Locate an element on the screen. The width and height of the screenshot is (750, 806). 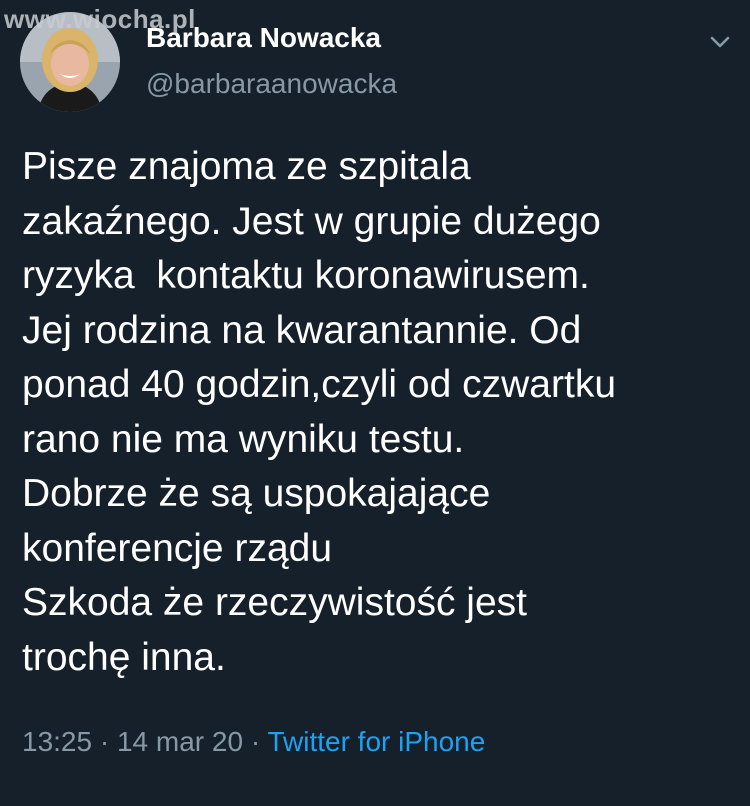
tweet-text-line: Dobrze że są uspokajające is located at coordinates (256, 493).